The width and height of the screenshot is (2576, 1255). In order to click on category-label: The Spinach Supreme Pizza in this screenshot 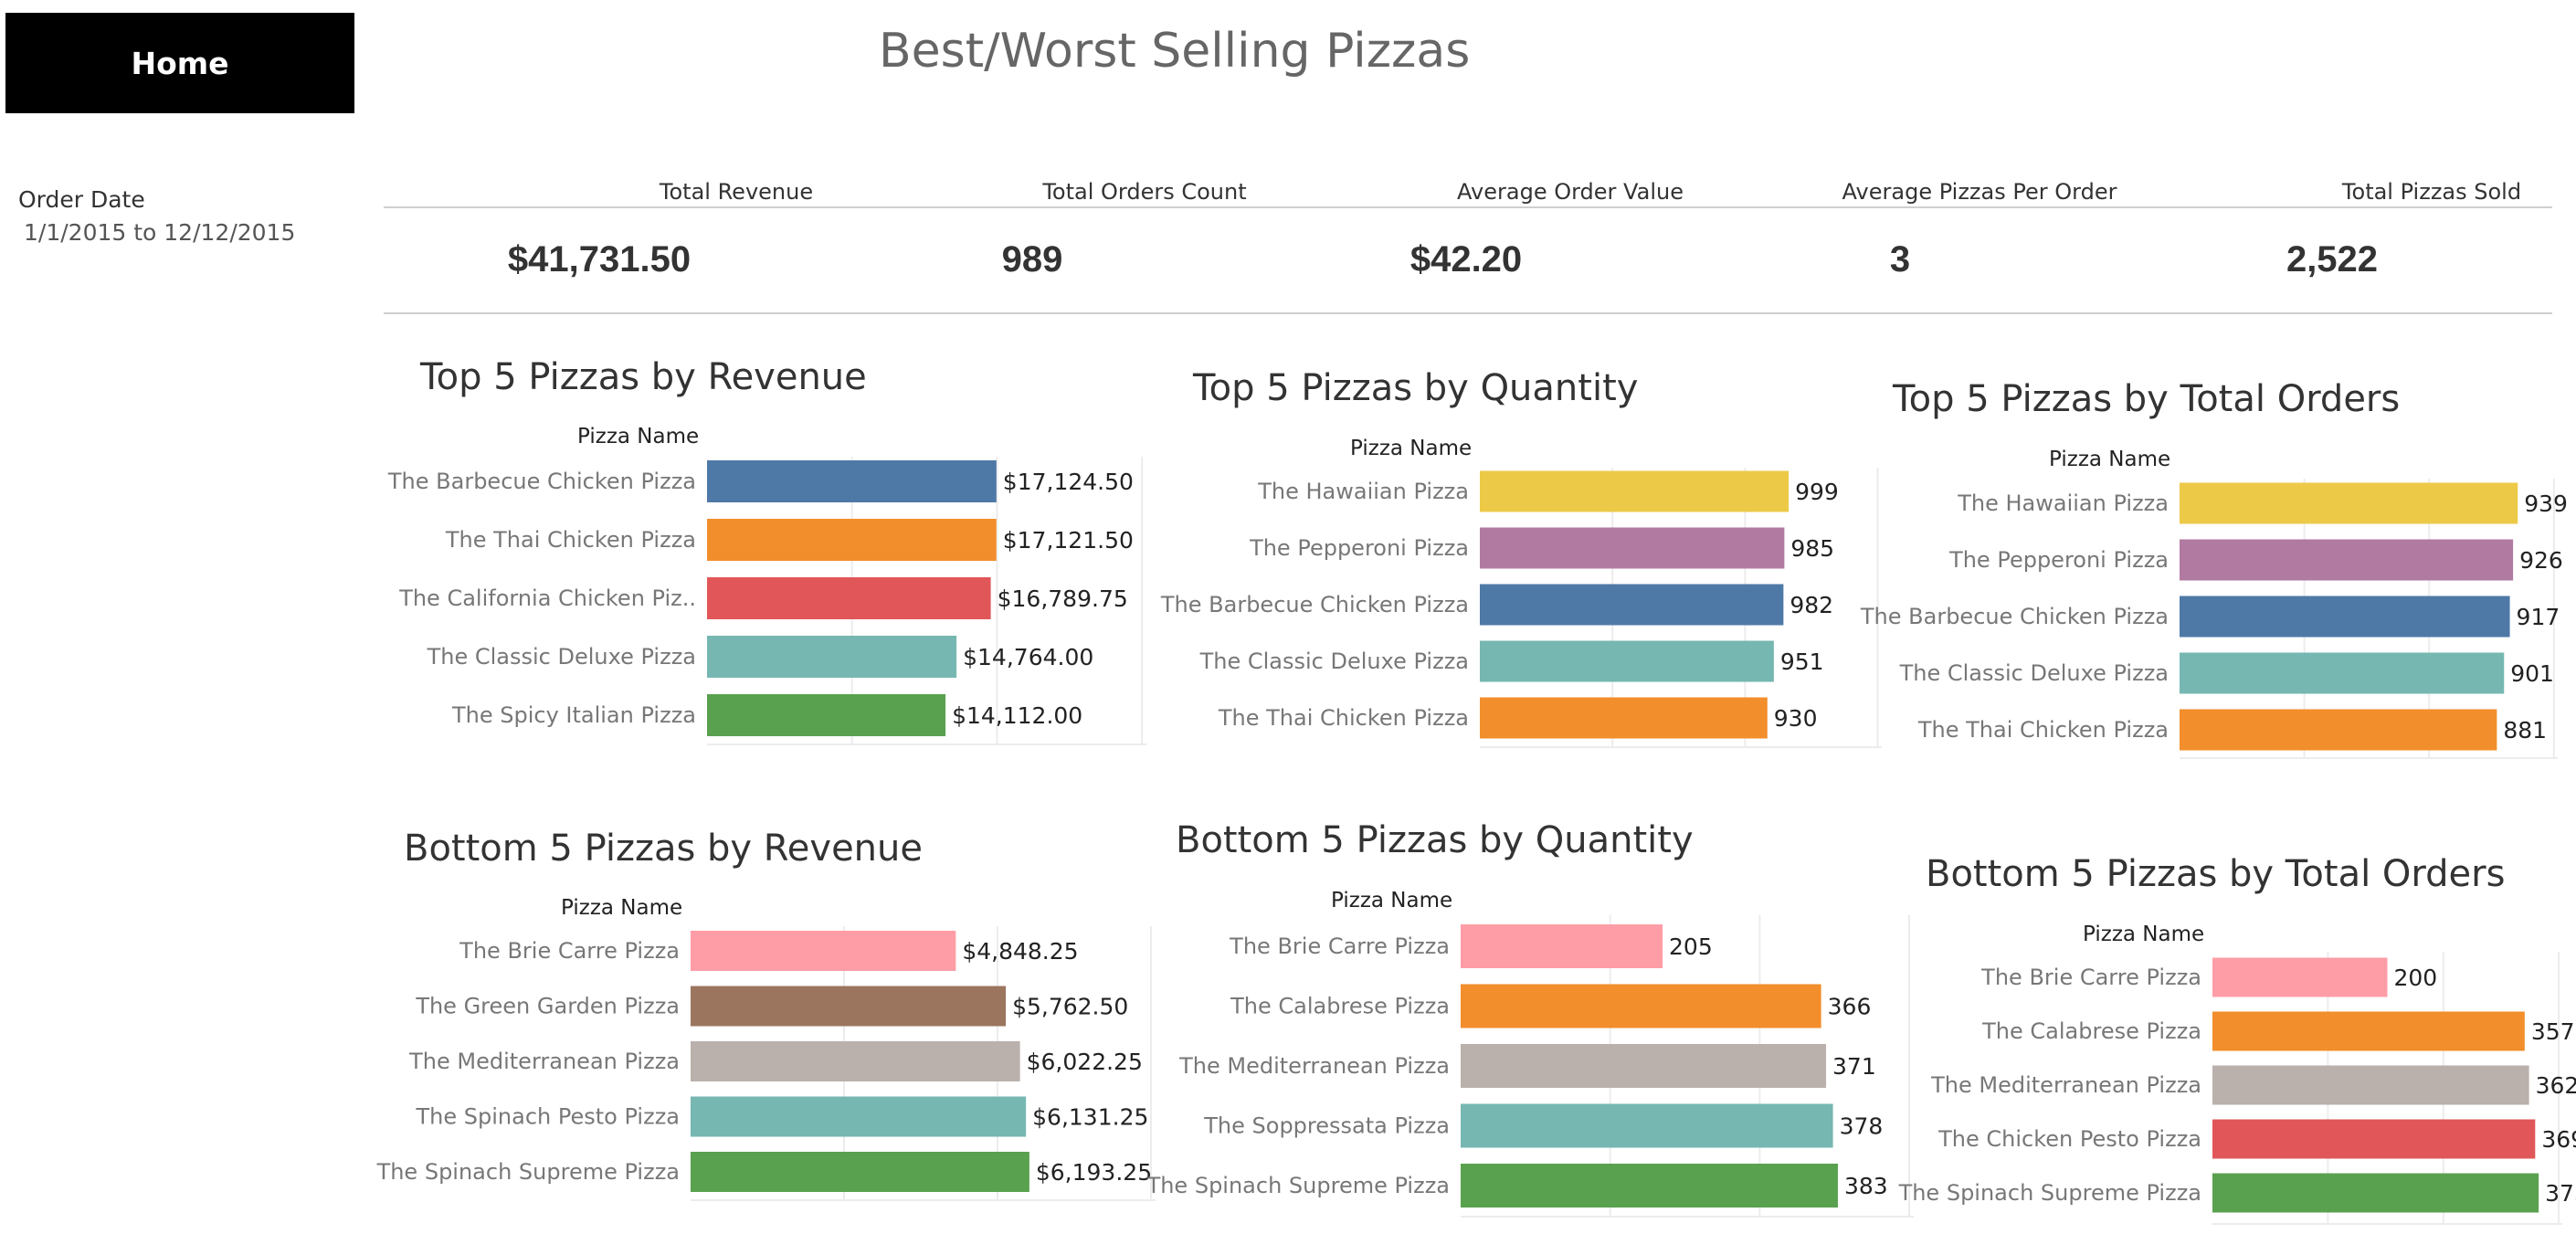, I will do `click(2049, 1193)`.